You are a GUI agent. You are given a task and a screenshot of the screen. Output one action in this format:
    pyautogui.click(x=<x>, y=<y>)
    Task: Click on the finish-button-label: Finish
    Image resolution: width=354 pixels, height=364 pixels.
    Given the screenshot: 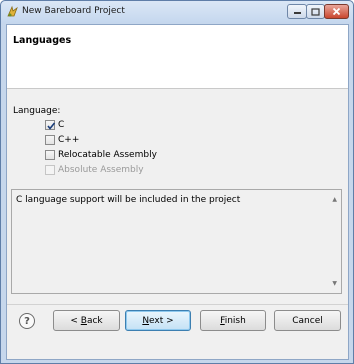 What is the action you would take?
    pyautogui.click(x=233, y=320)
    